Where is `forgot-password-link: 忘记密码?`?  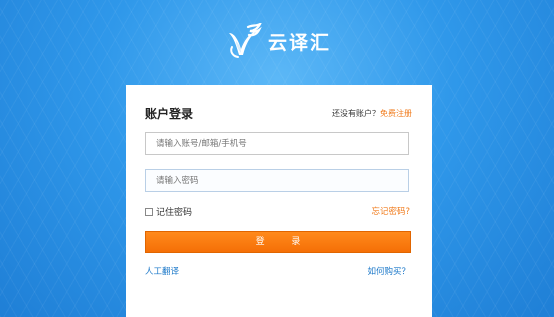 forgot-password-link: 忘记密码? is located at coordinates (390, 211).